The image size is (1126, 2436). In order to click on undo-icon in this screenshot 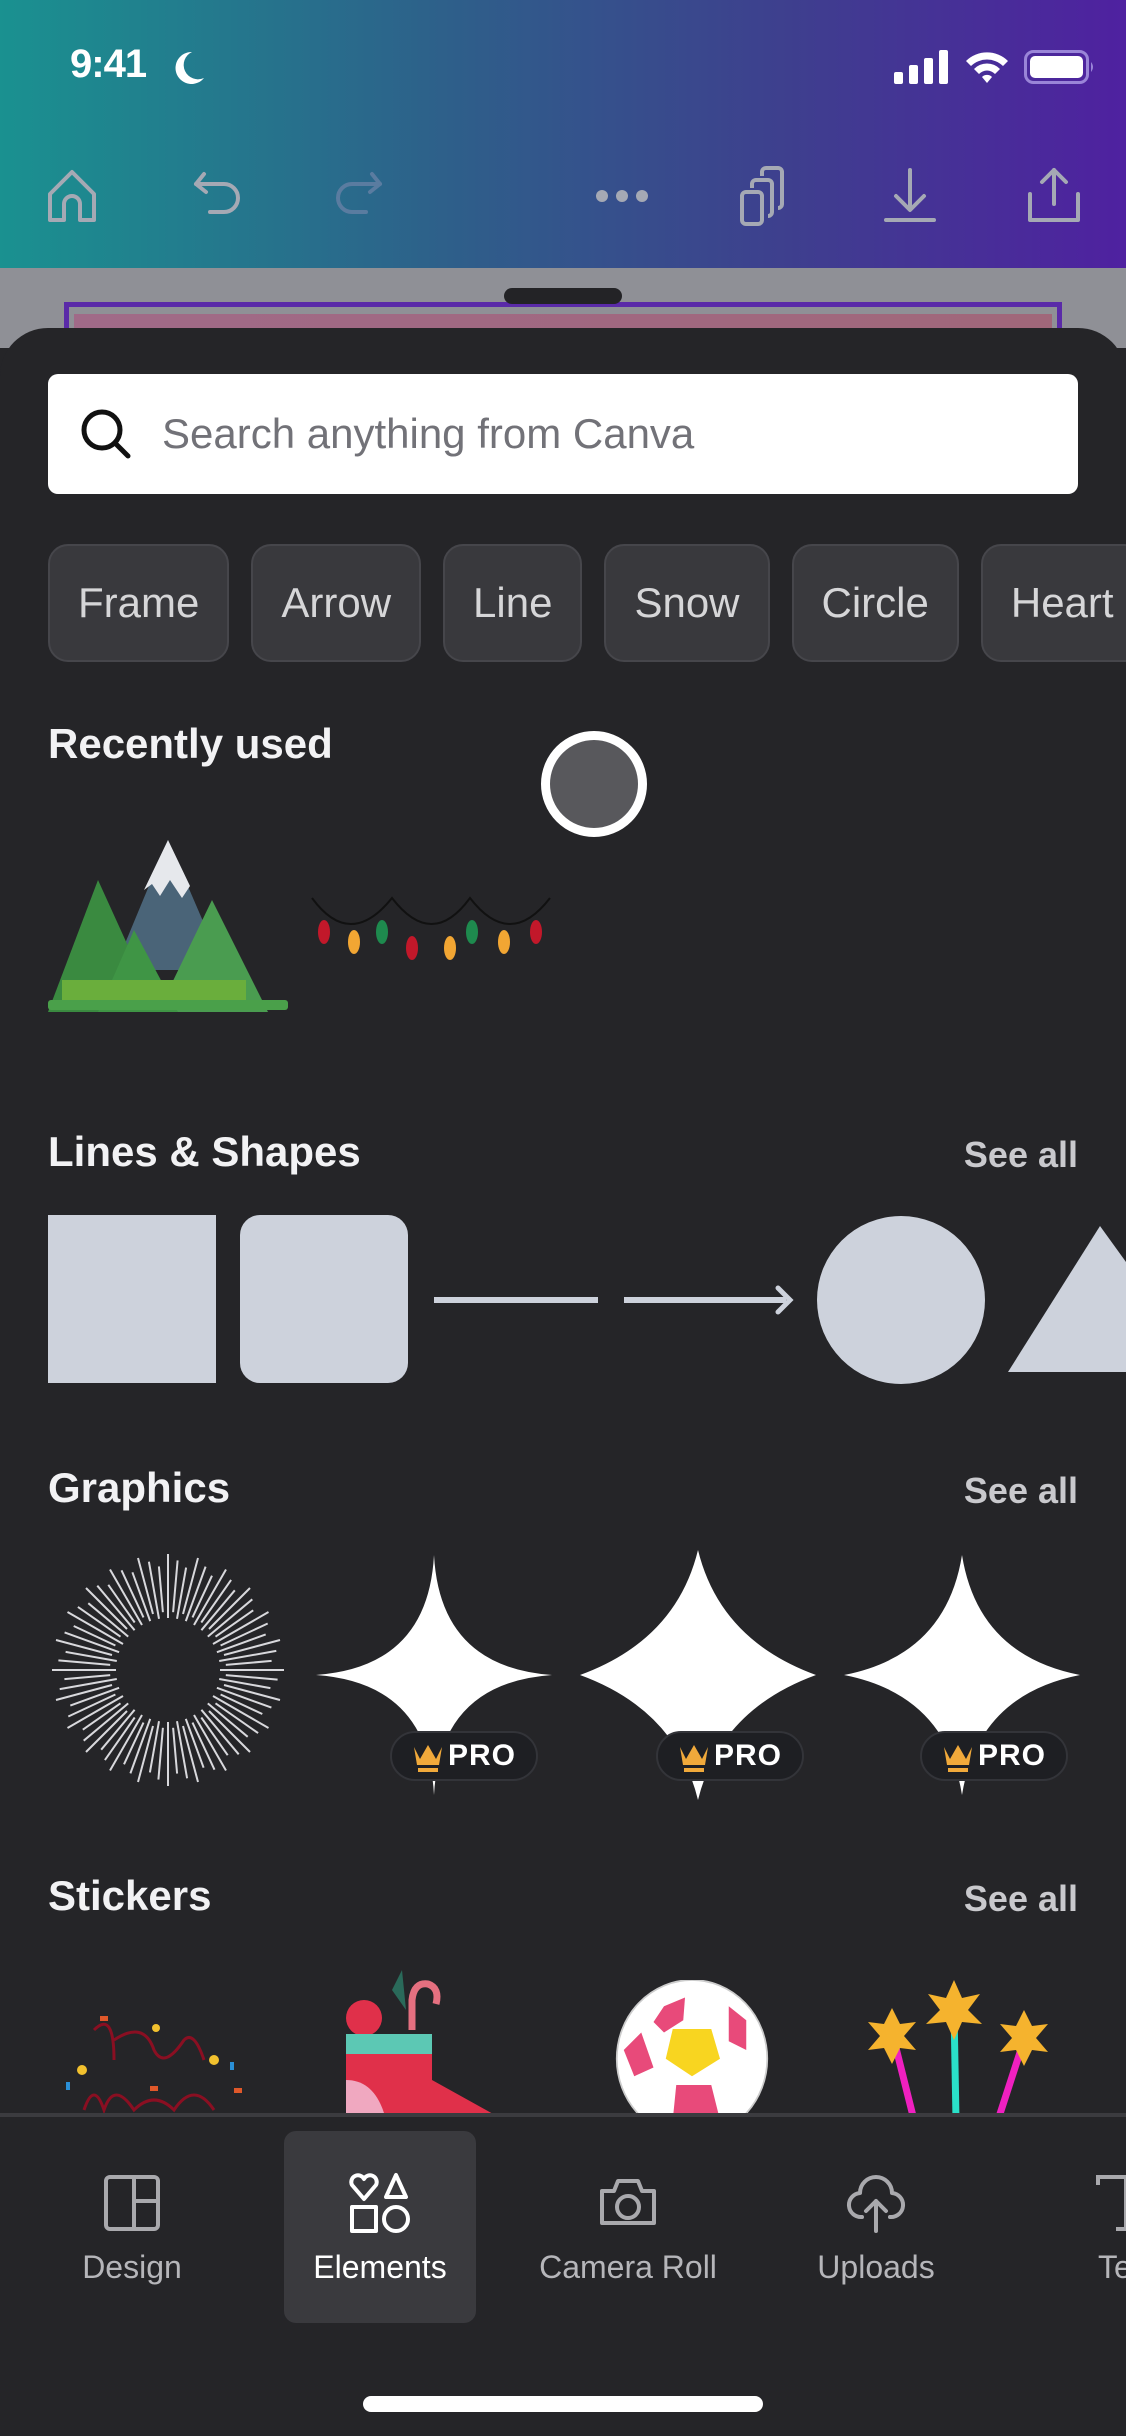, I will do `click(217, 193)`.